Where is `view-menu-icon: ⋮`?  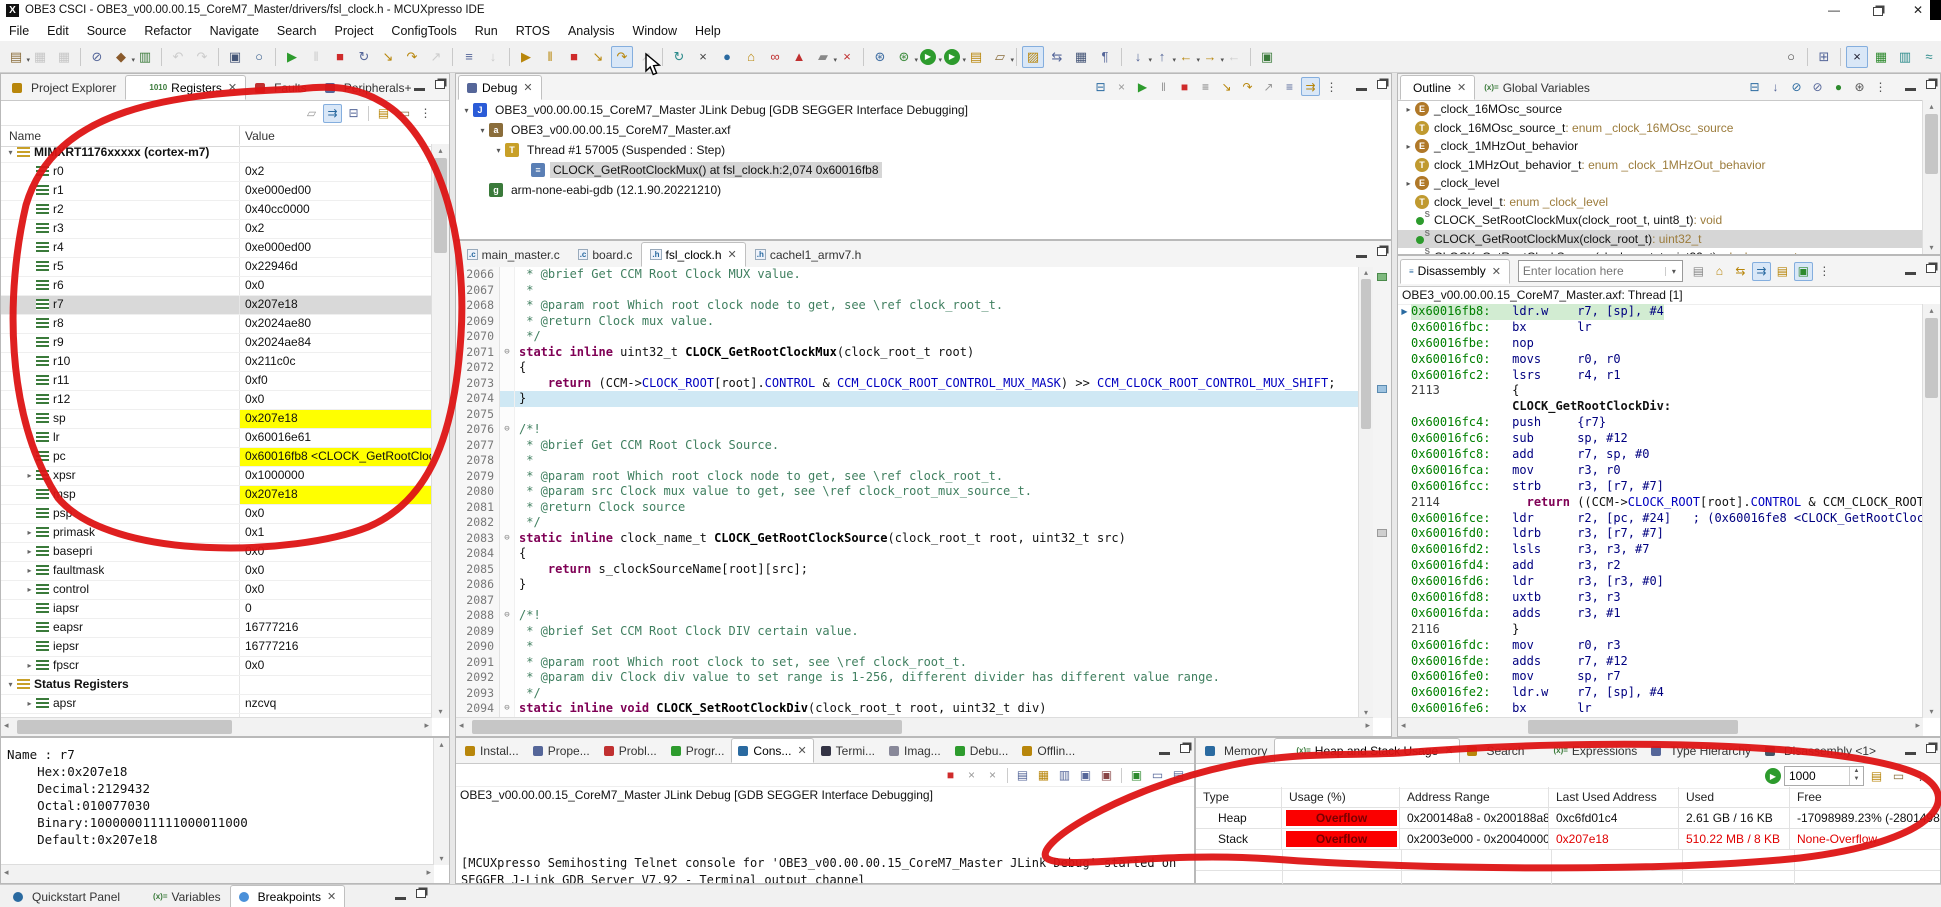
view-menu-icon: ⋮ is located at coordinates (1824, 271).